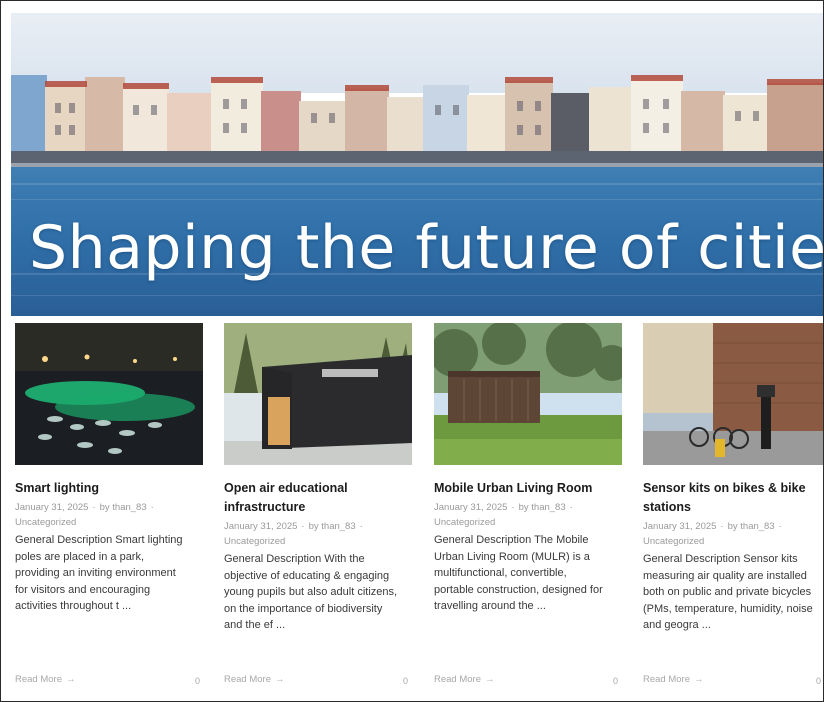 Image resolution: width=824 pixels, height=702 pixels. I want to click on excerpt-line: General Description Smart lighting, so click(99, 540).